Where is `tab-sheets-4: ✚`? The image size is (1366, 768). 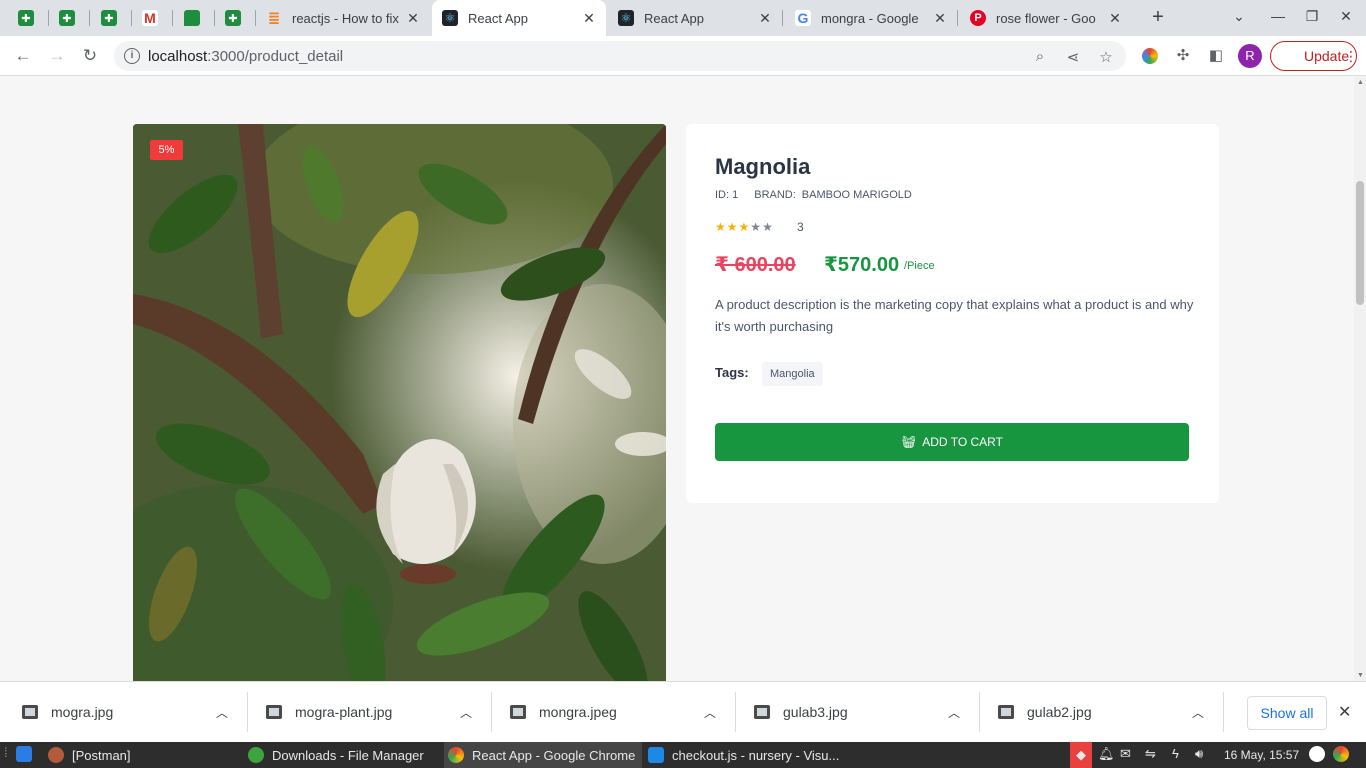
tab-sheets-4: ✚ is located at coordinates (240, 18).